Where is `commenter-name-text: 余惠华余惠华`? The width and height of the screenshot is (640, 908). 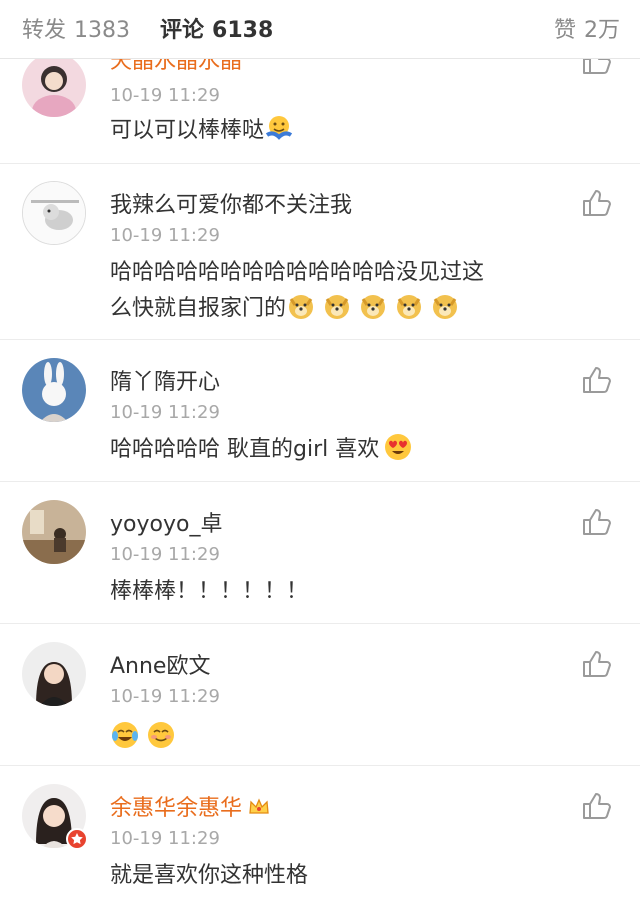
commenter-name-text: 余惠华余惠华 is located at coordinates (176, 808).